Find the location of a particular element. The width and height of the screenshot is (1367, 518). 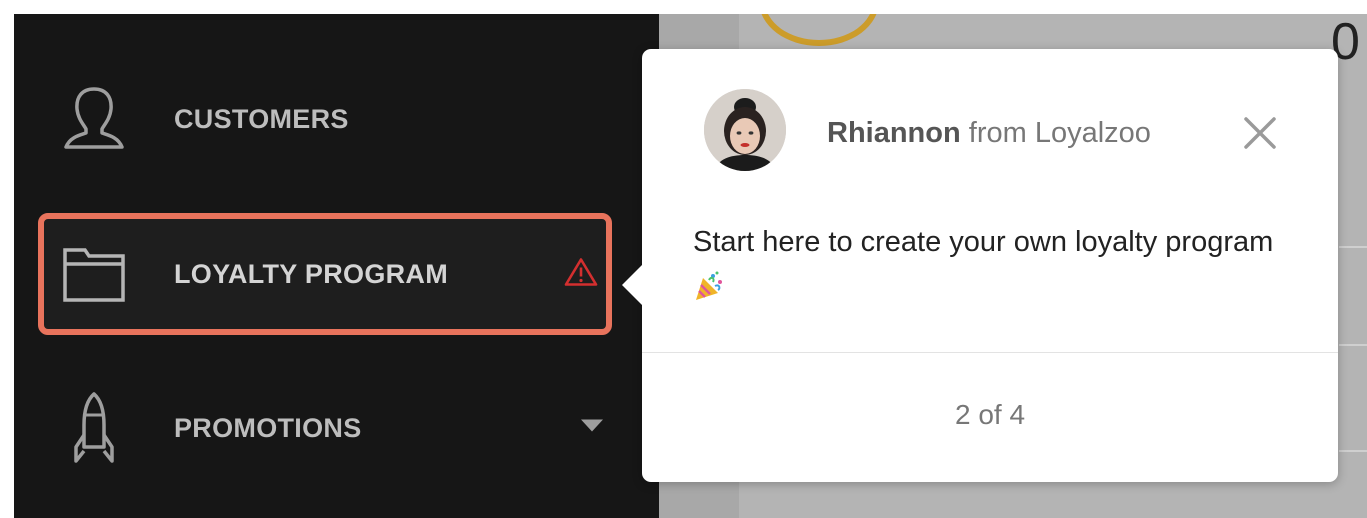

sidebar-item-customers: CUSTOMERS is located at coordinates (325, 119).